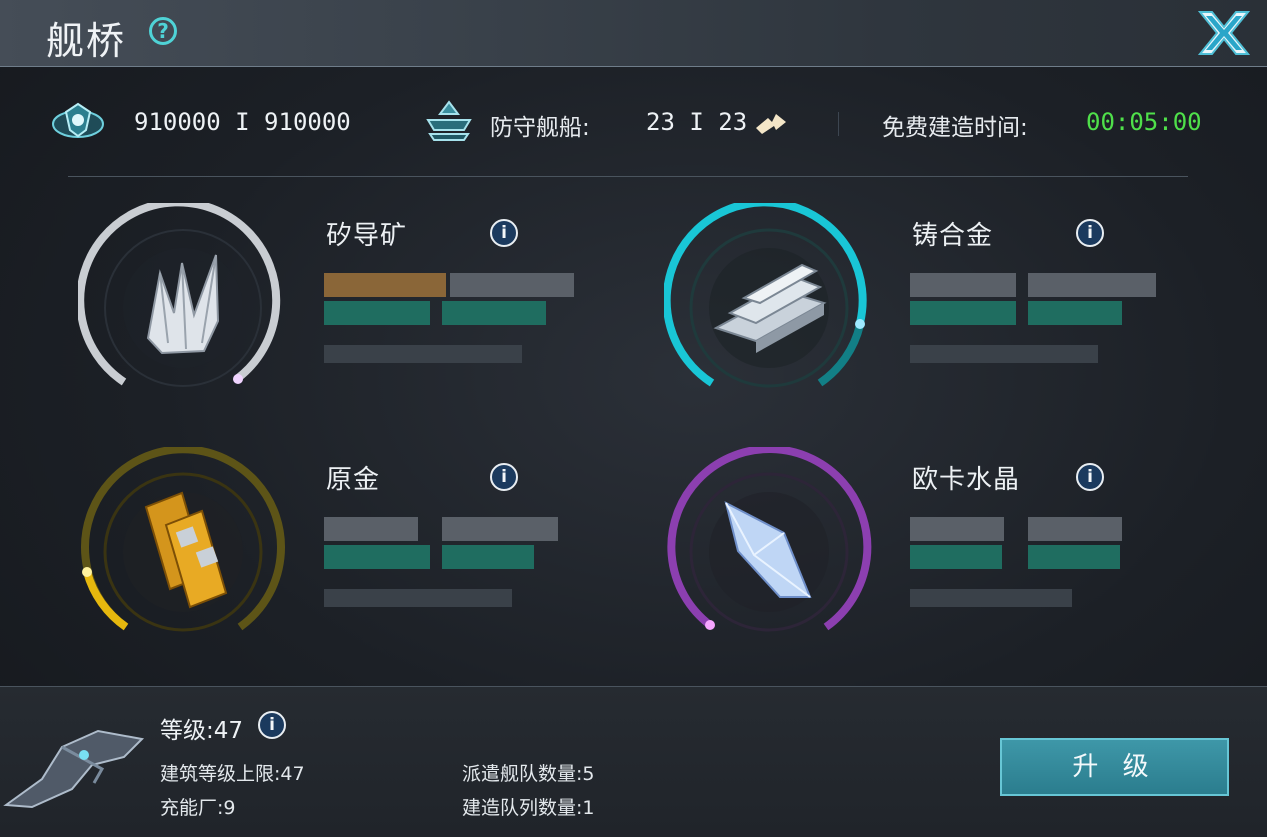 Image resolution: width=1267 pixels, height=837 pixels. What do you see at coordinates (633, 33) in the screenshot?
I see `header-bar: 舰桥 ?` at bounding box center [633, 33].